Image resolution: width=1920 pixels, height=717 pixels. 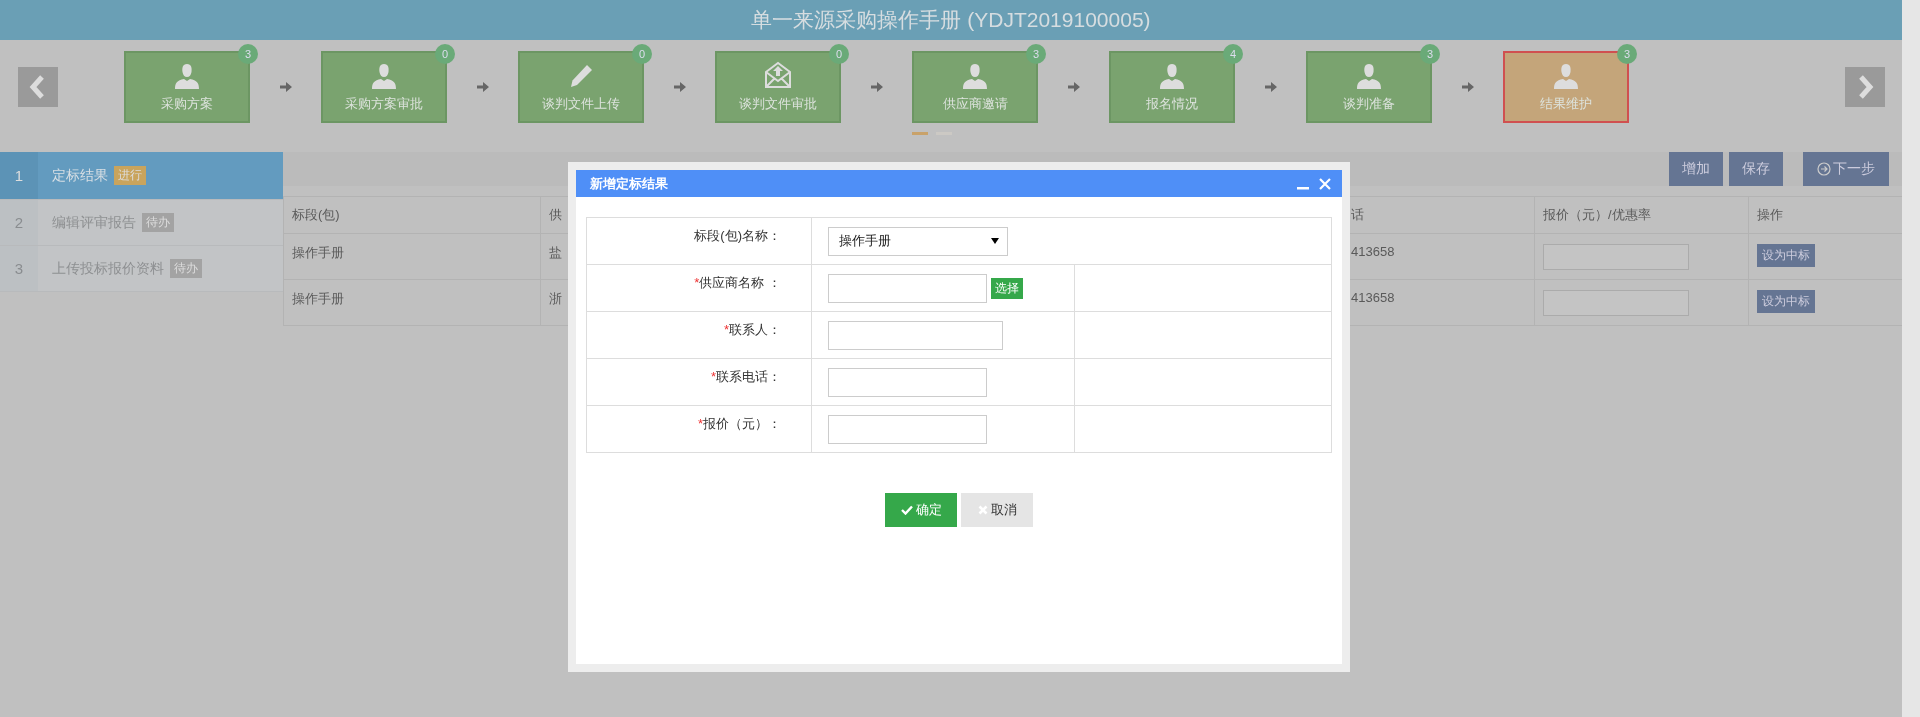 I want to click on step-label: 采购方案, so click(x=187, y=104).